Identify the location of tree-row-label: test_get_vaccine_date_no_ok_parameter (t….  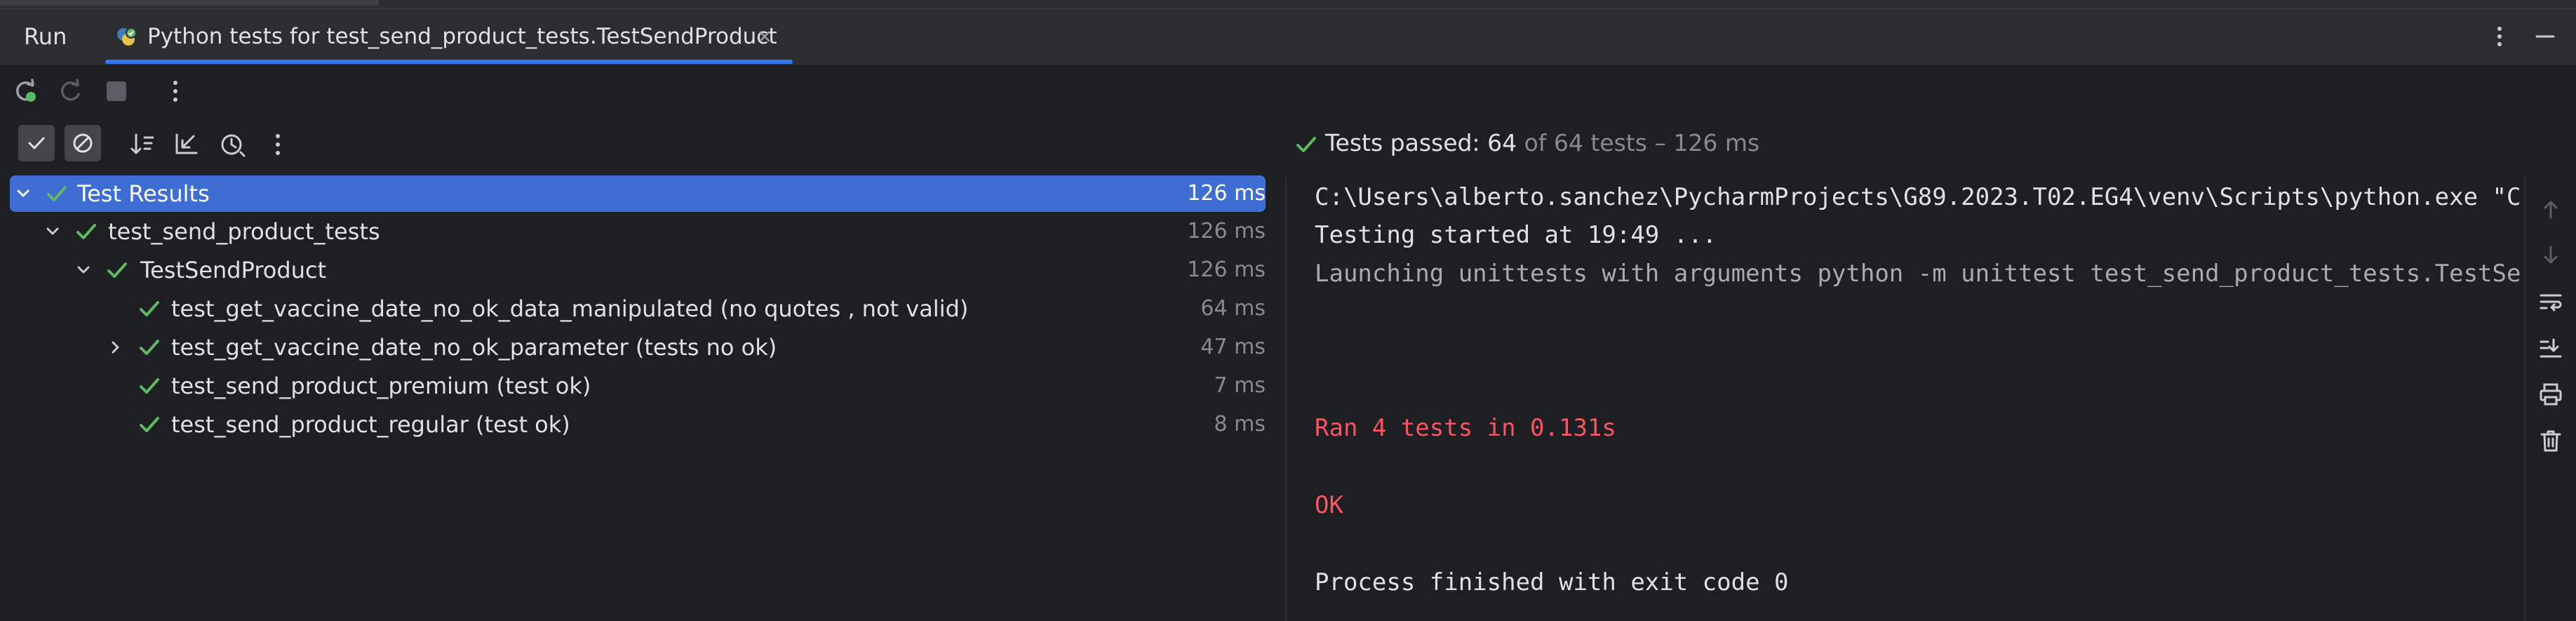
(474, 347).